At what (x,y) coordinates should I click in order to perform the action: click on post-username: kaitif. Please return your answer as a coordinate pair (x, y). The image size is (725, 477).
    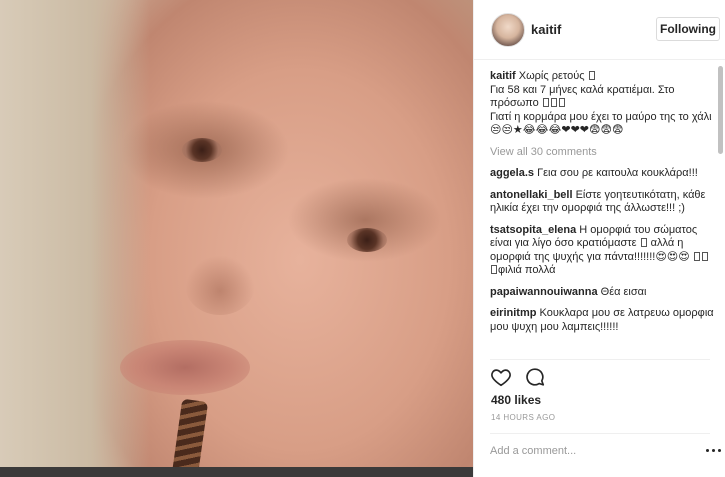
    Looking at the image, I should click on (546, 29).